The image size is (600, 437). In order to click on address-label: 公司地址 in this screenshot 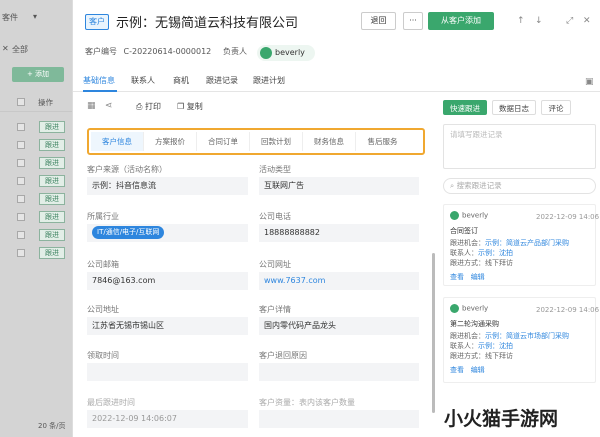, I will do `click(103, 309)`.